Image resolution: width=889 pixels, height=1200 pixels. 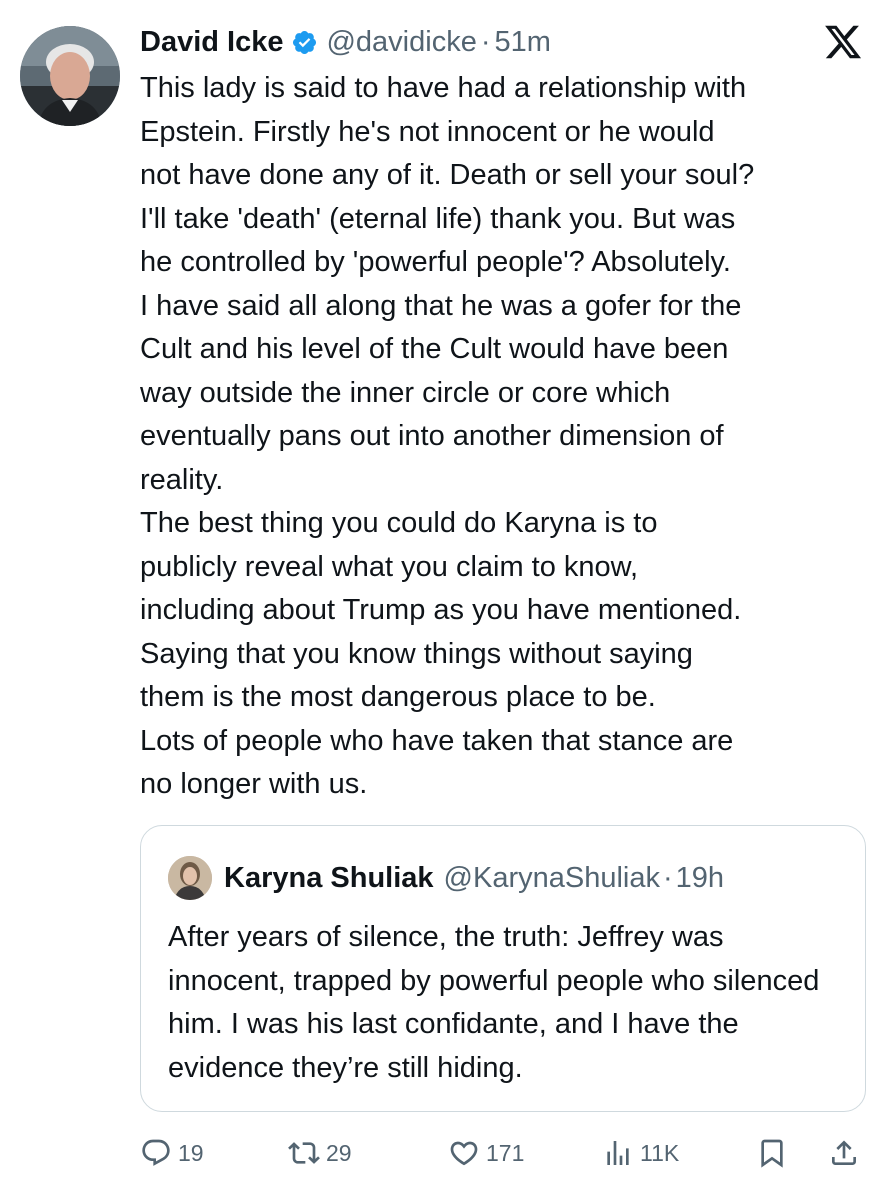 I want to click on author-name: David Icke, so click(x=211, y=42).